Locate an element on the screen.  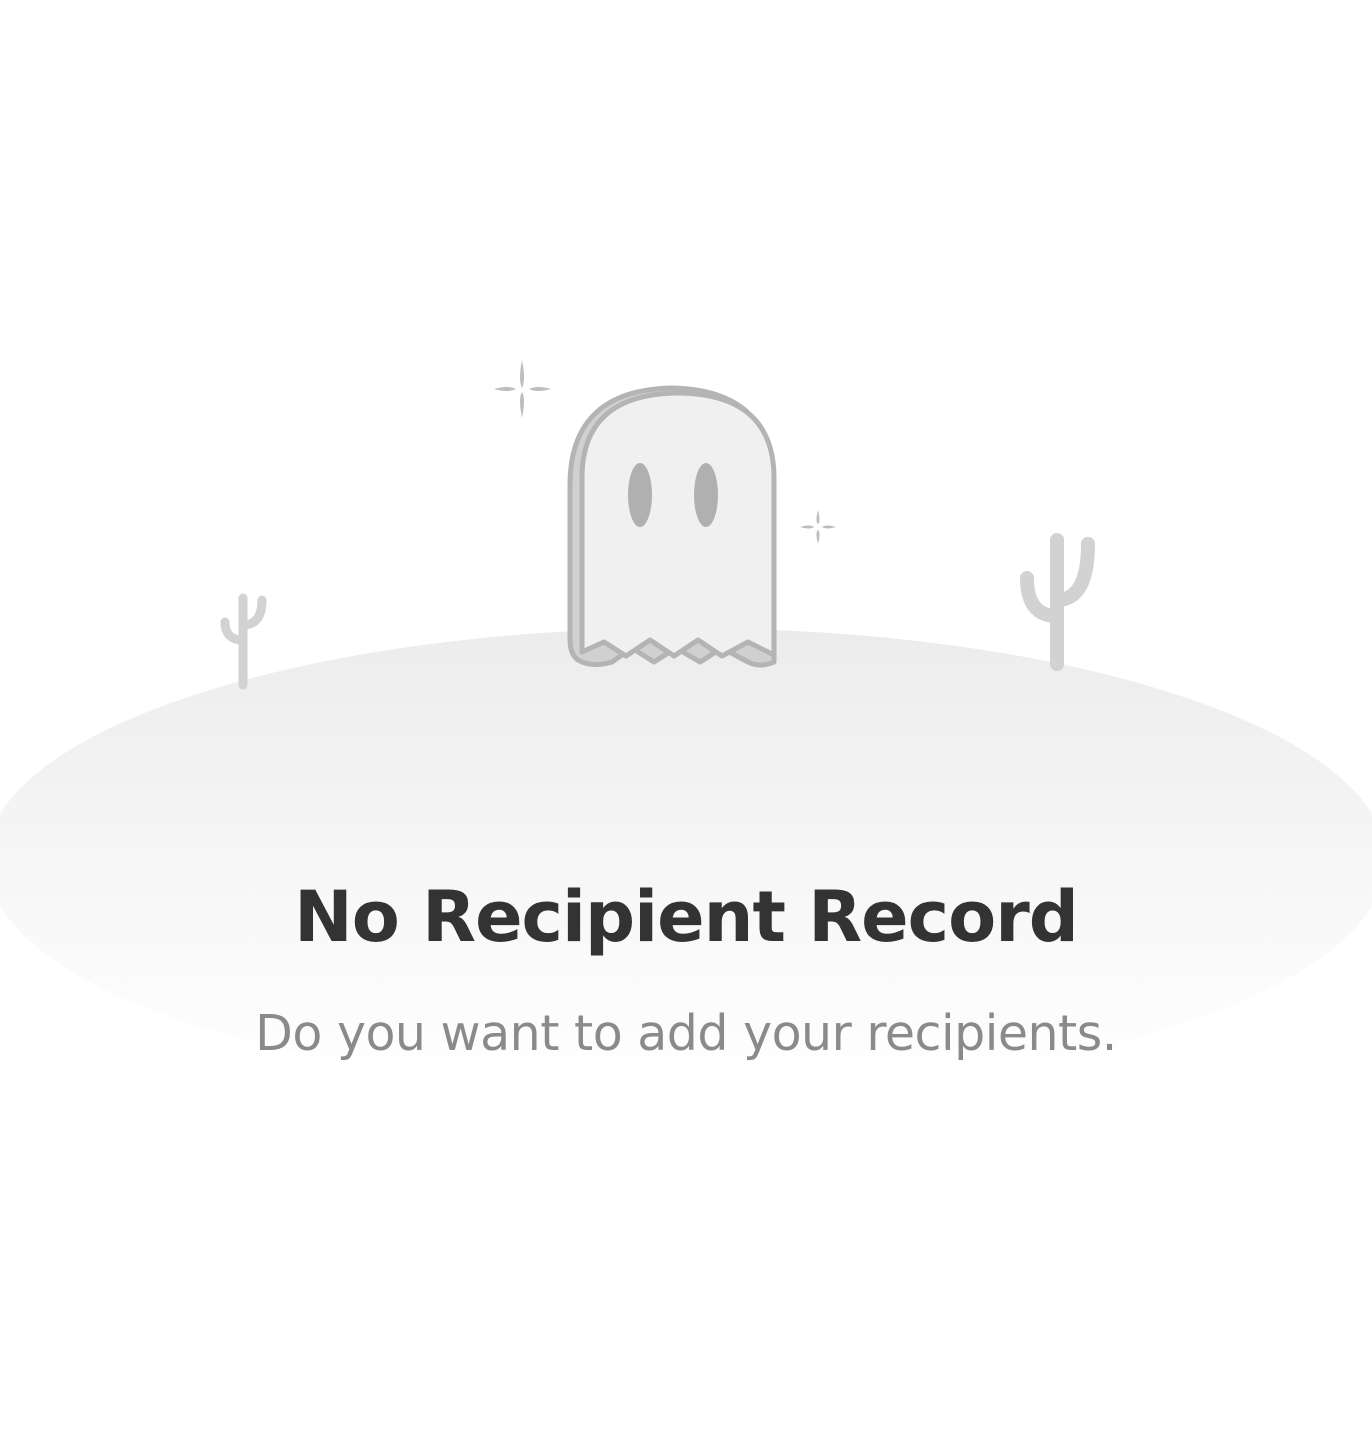
sparkle-large-icon is located at coordinates (522, 389).